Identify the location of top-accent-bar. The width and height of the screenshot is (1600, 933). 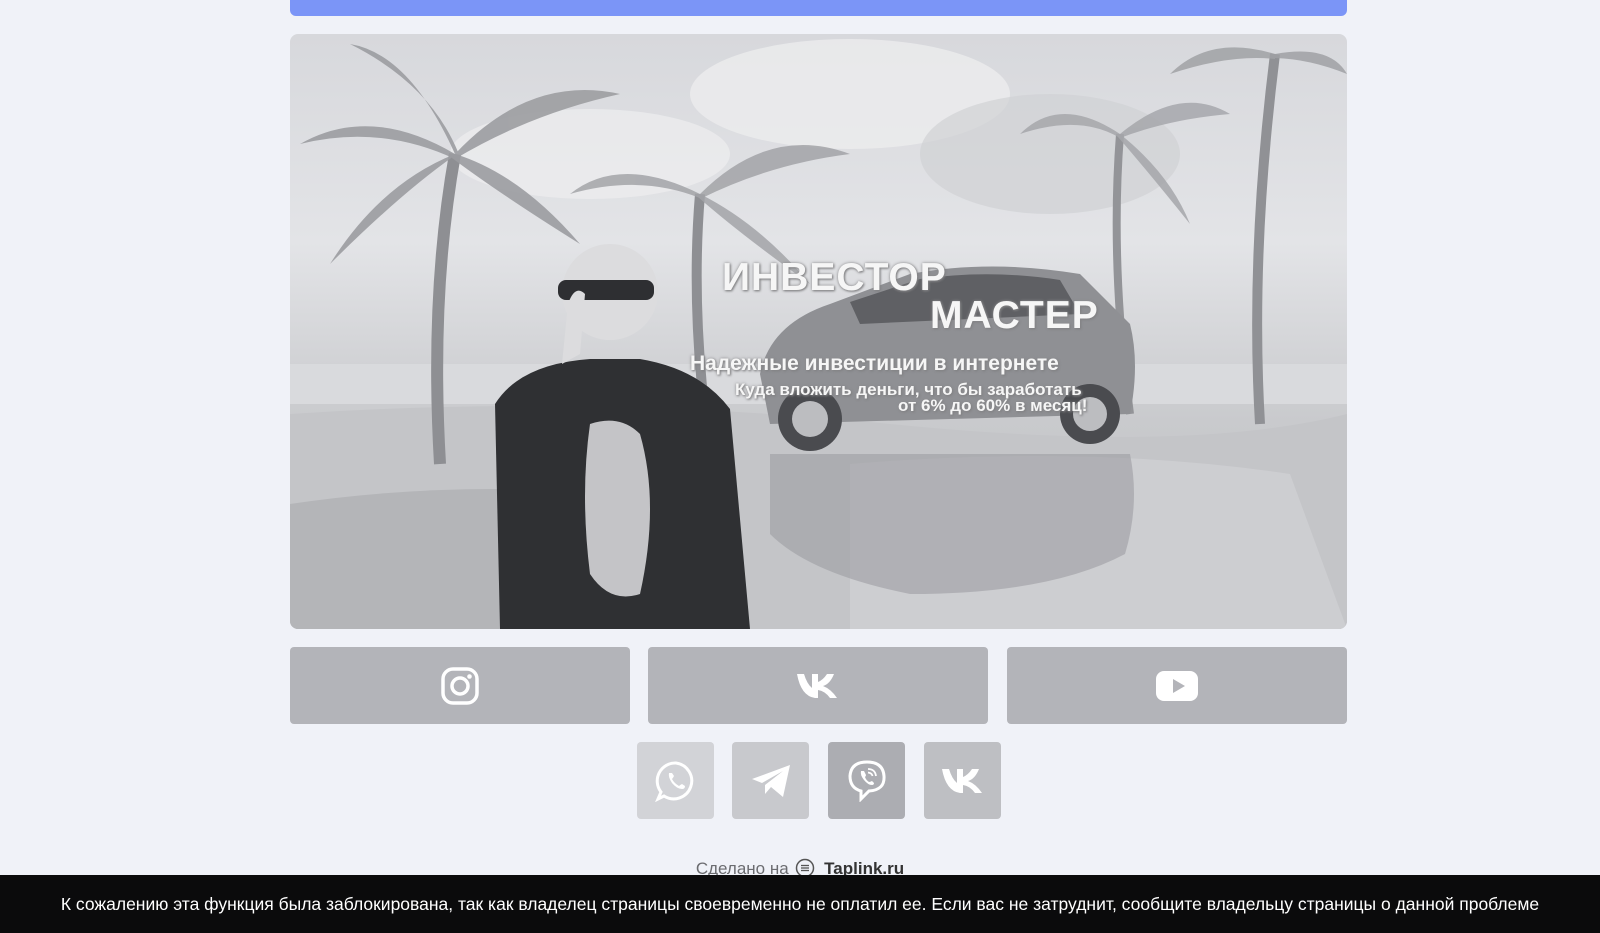
(818, 8).